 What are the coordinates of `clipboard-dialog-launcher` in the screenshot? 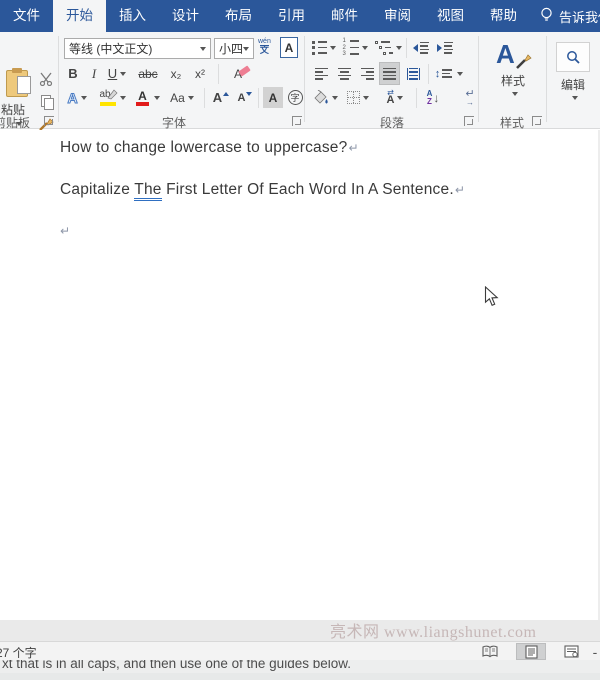 It's located at (49, 121).